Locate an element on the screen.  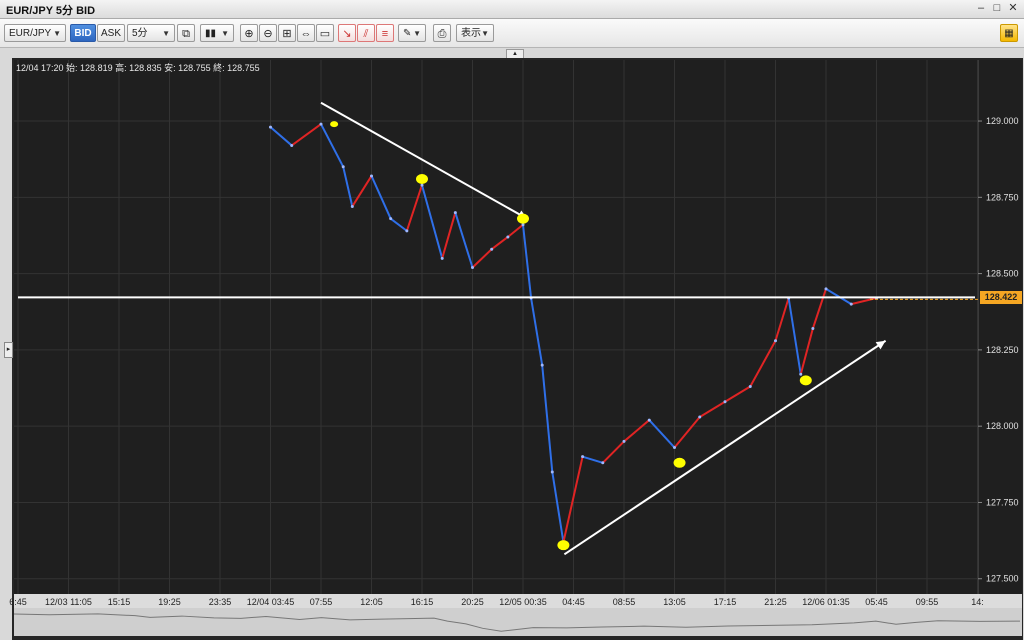
x-tick-label: 12:05 is located at coordinates (371, 602).